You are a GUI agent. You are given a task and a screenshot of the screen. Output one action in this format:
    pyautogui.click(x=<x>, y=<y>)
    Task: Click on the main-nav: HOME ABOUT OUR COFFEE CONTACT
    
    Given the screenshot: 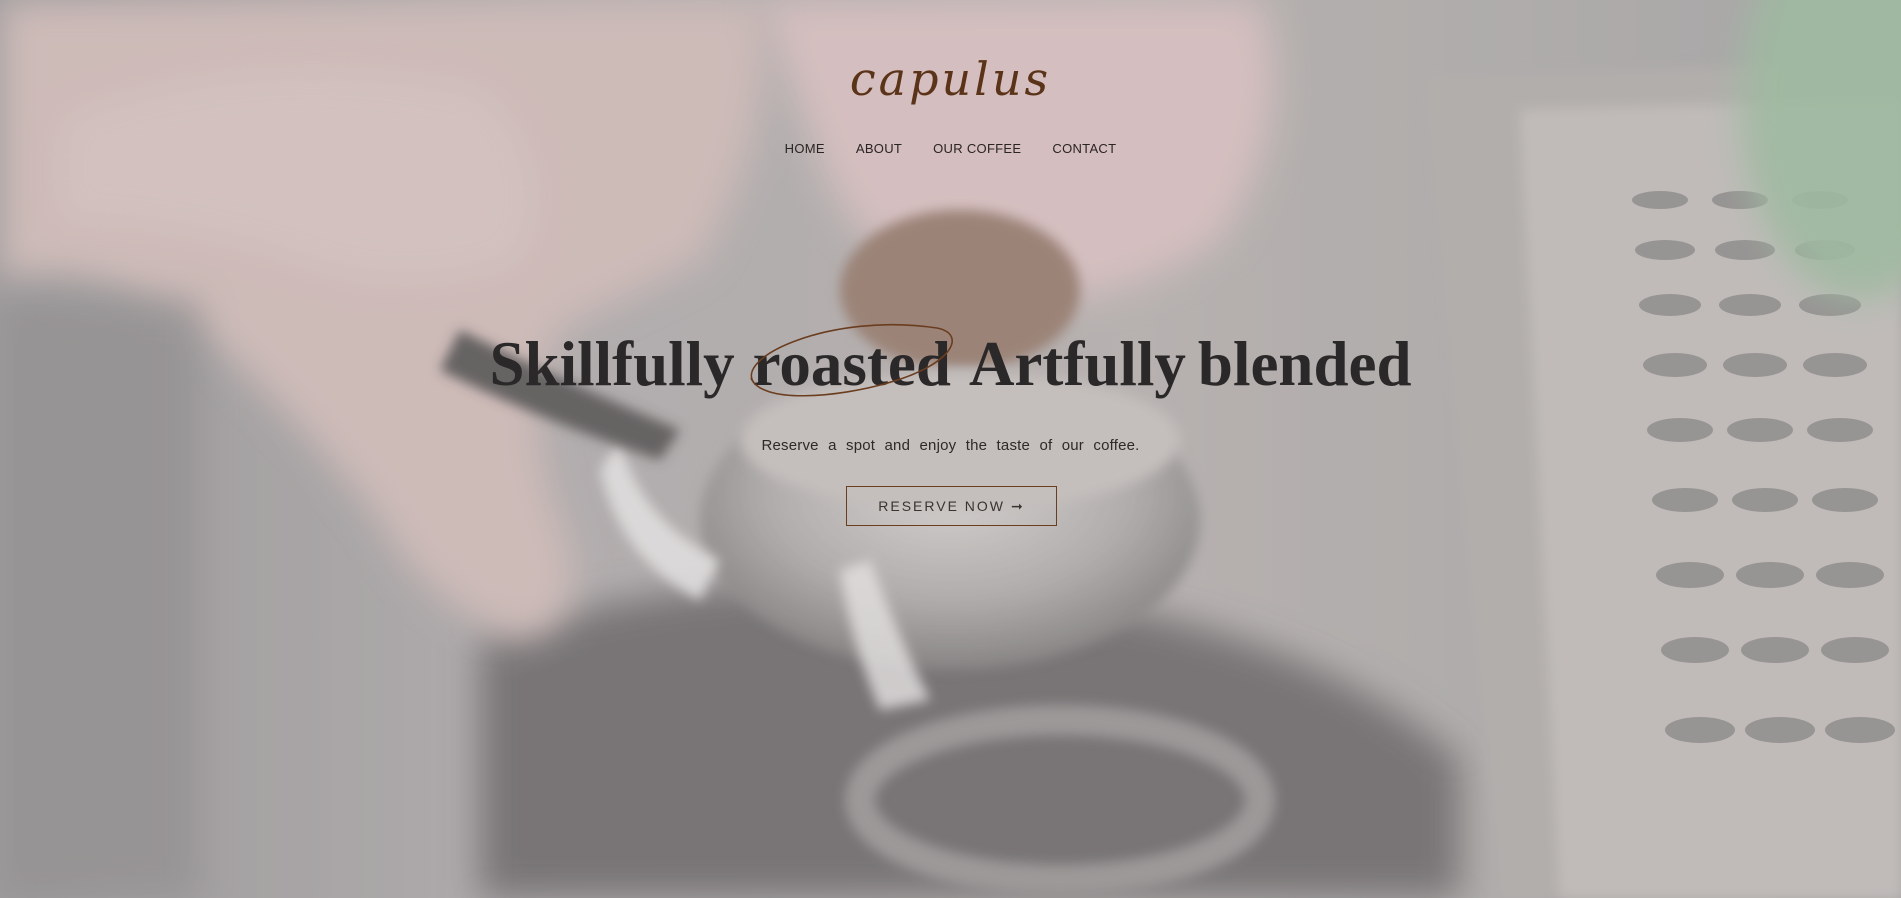 What is the action you would take?
    pyautogui.click(x=950, y=148)
    